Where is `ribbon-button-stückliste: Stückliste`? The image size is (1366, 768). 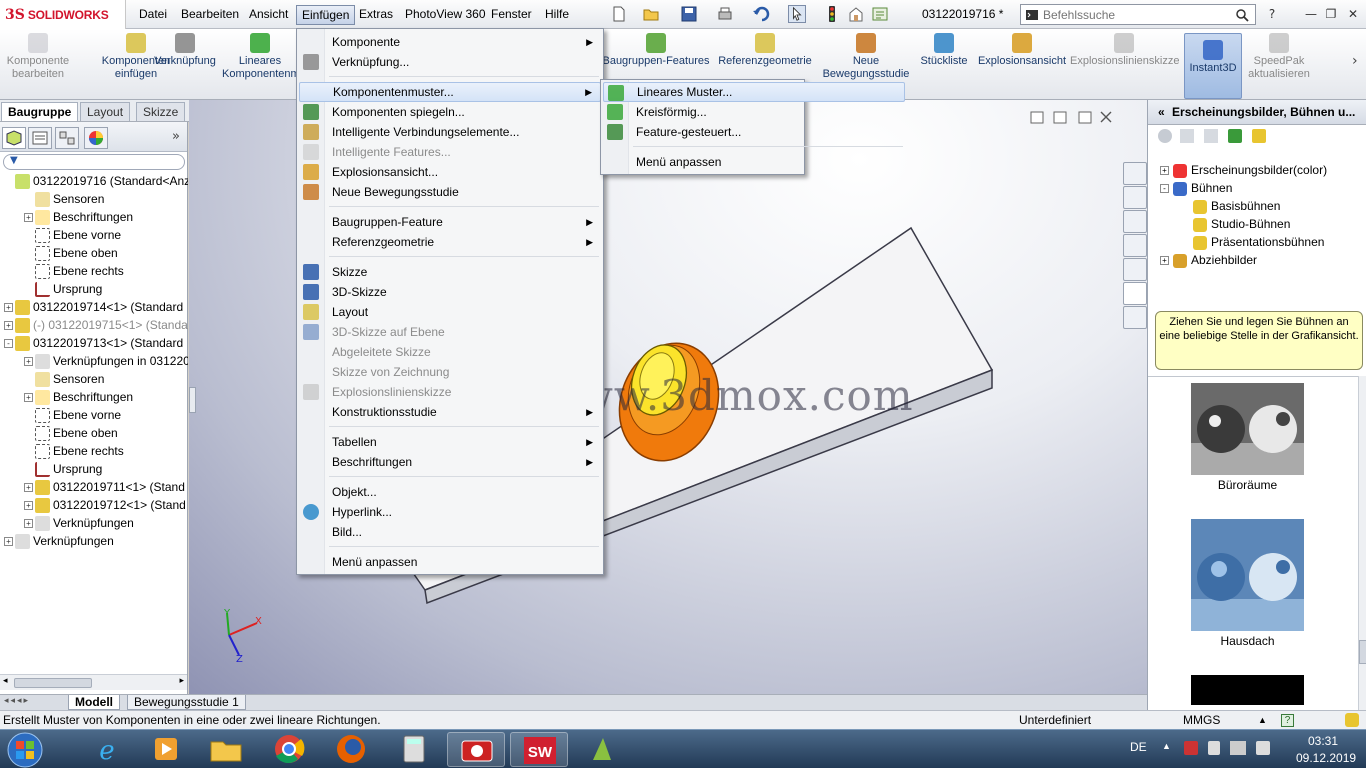 ribbon-button-stückliste: Stückliste is located at coordinates (944, 50).